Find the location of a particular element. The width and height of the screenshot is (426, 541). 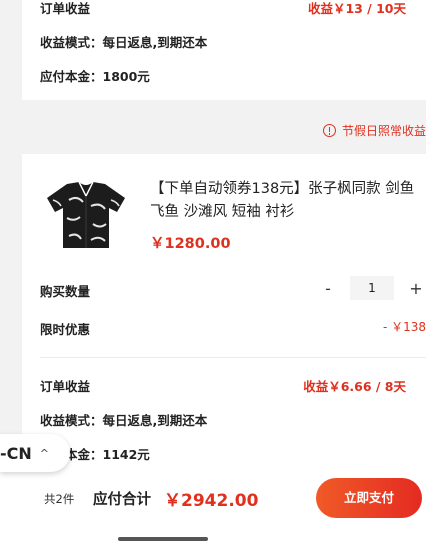

checkout-bar: 共2件 应付合计 ￥2942.00 立即支付 is located at coordinates (213, 499).